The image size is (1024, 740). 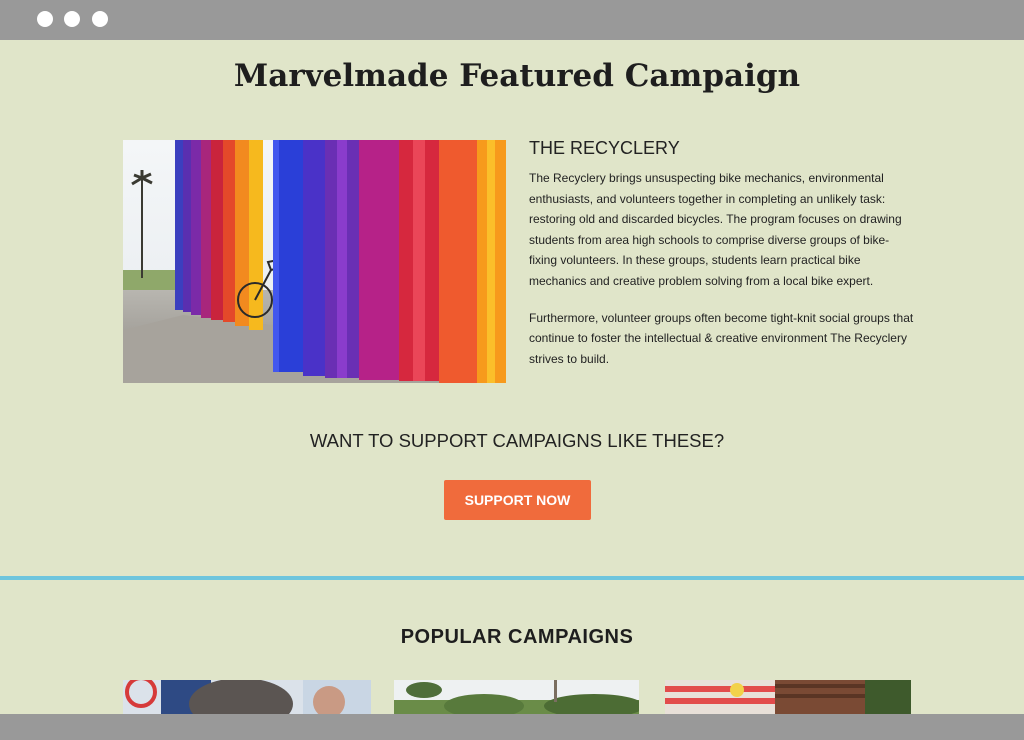 What do you see at coordinates (512, 20) in the screenshot?
I see `window-titlebar` at bounding box center [512, 20].